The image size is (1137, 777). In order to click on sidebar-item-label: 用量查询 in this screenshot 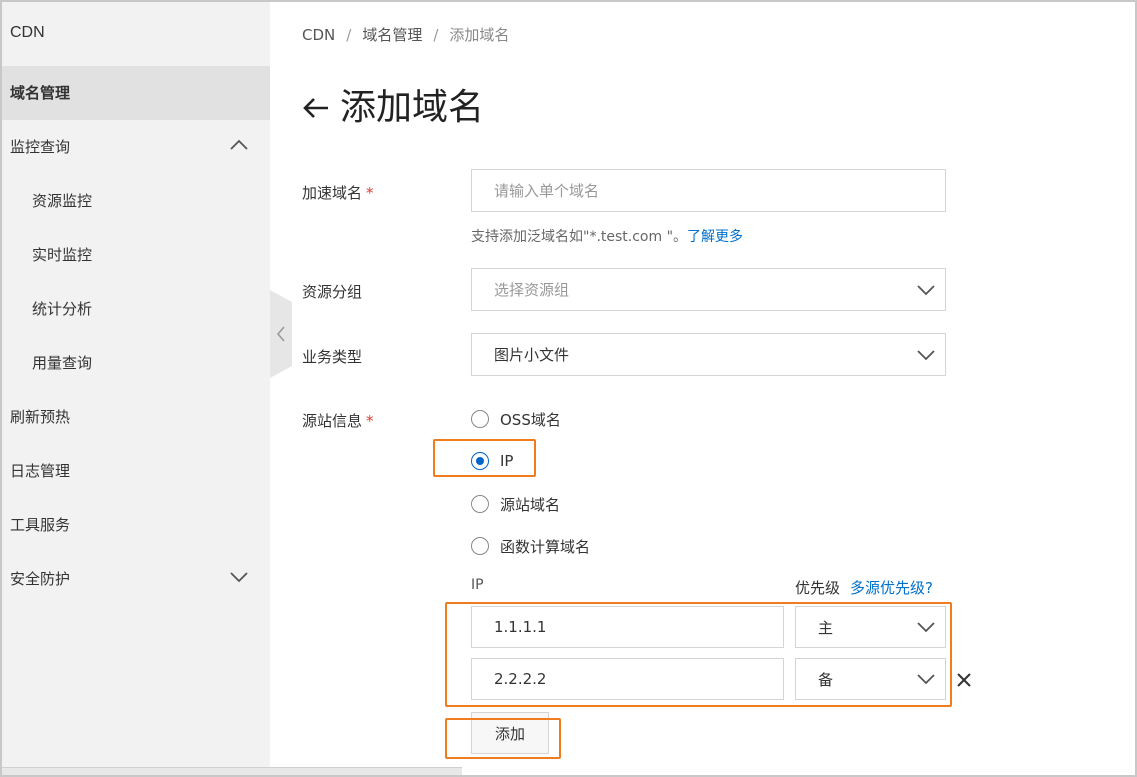, I will do `click(62, 363)`.